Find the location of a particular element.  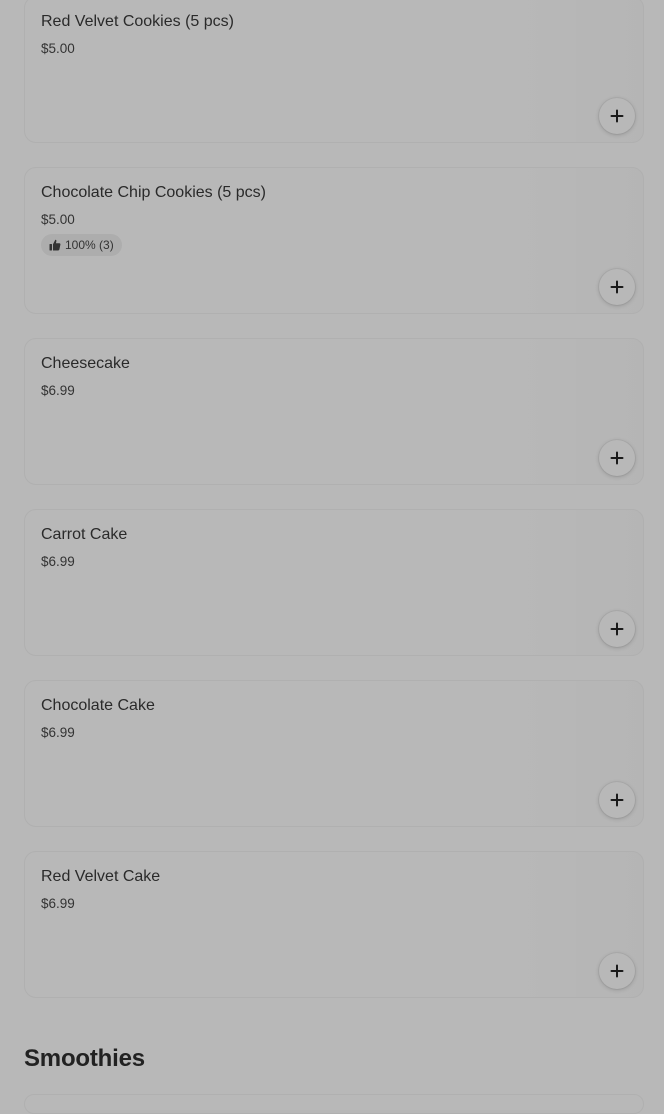

rating-badge: 100% (3) is located at coordinates (81, 245).